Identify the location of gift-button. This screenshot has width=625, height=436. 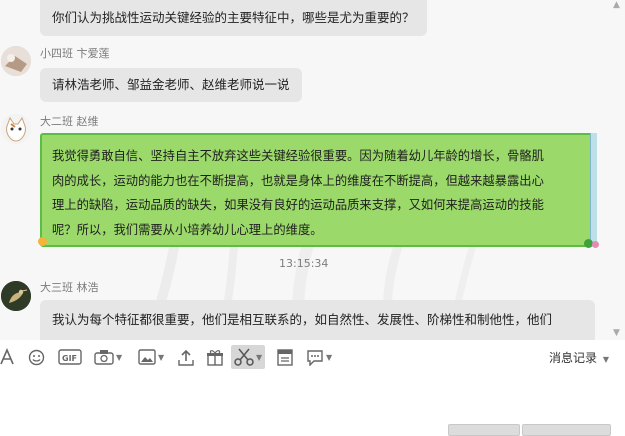
(215, 357).